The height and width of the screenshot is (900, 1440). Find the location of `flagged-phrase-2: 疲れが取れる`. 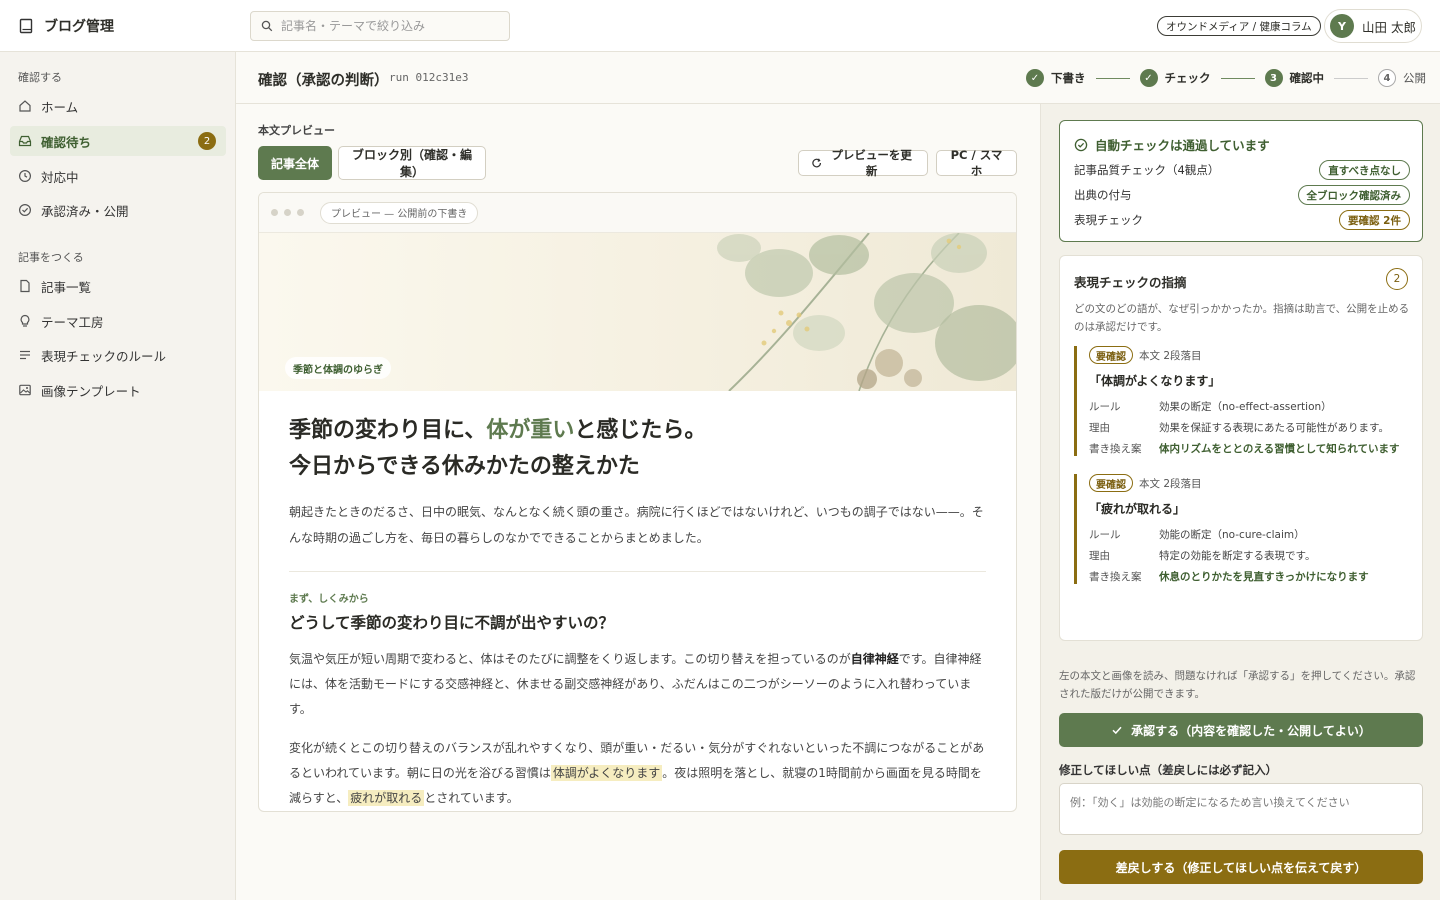

flagged-phrase-2: 疲れが取れる is located at coordinates (386, 798).